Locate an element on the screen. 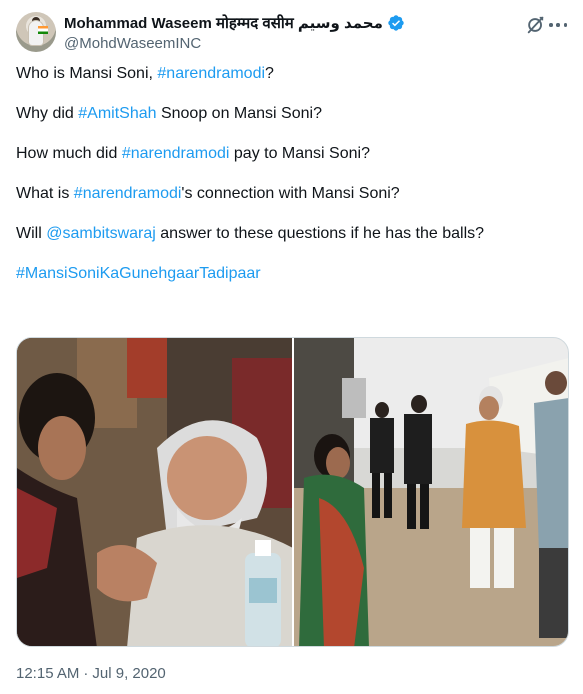 The image size is (583, 694). timestamp-time: 12:15 AM is located at coordinates (47, 673).